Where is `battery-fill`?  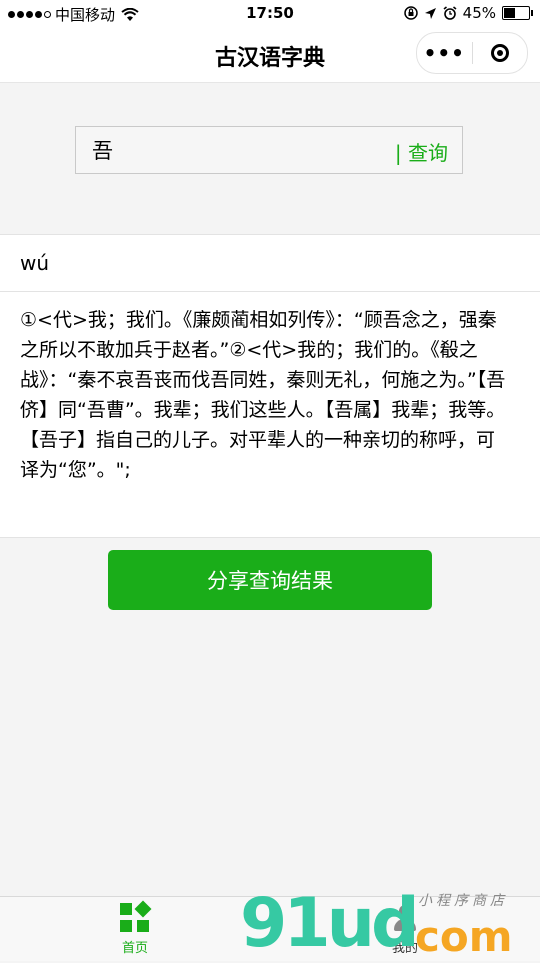 battery-fill is located at coordinates (509, 13).